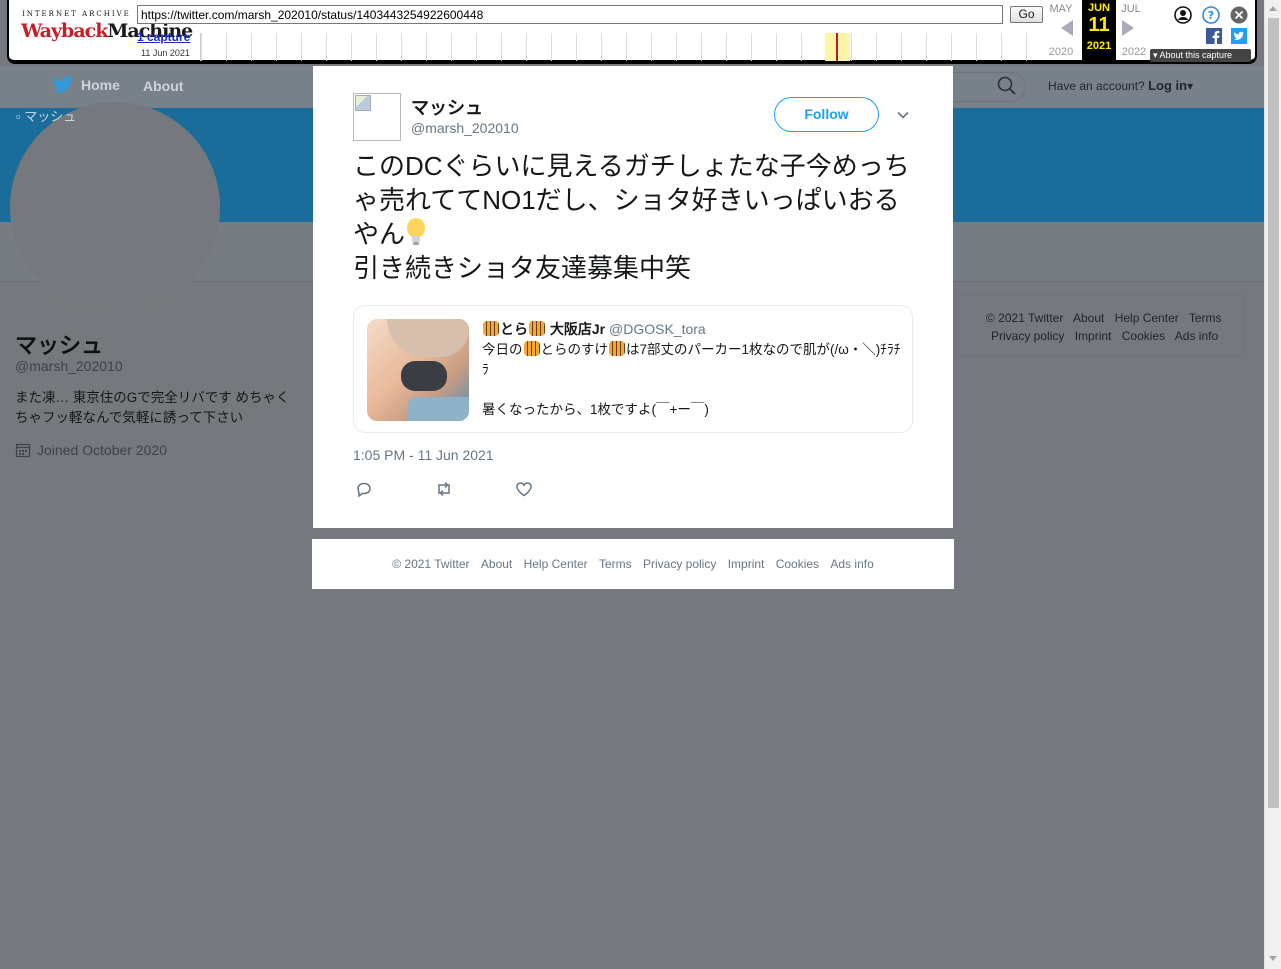 The image size is (1281, 969). What do you see at coordinates (1093, 336) in the screenshot?
I see `side-footer-link: Imprint` at bounding box center [1093, 336].